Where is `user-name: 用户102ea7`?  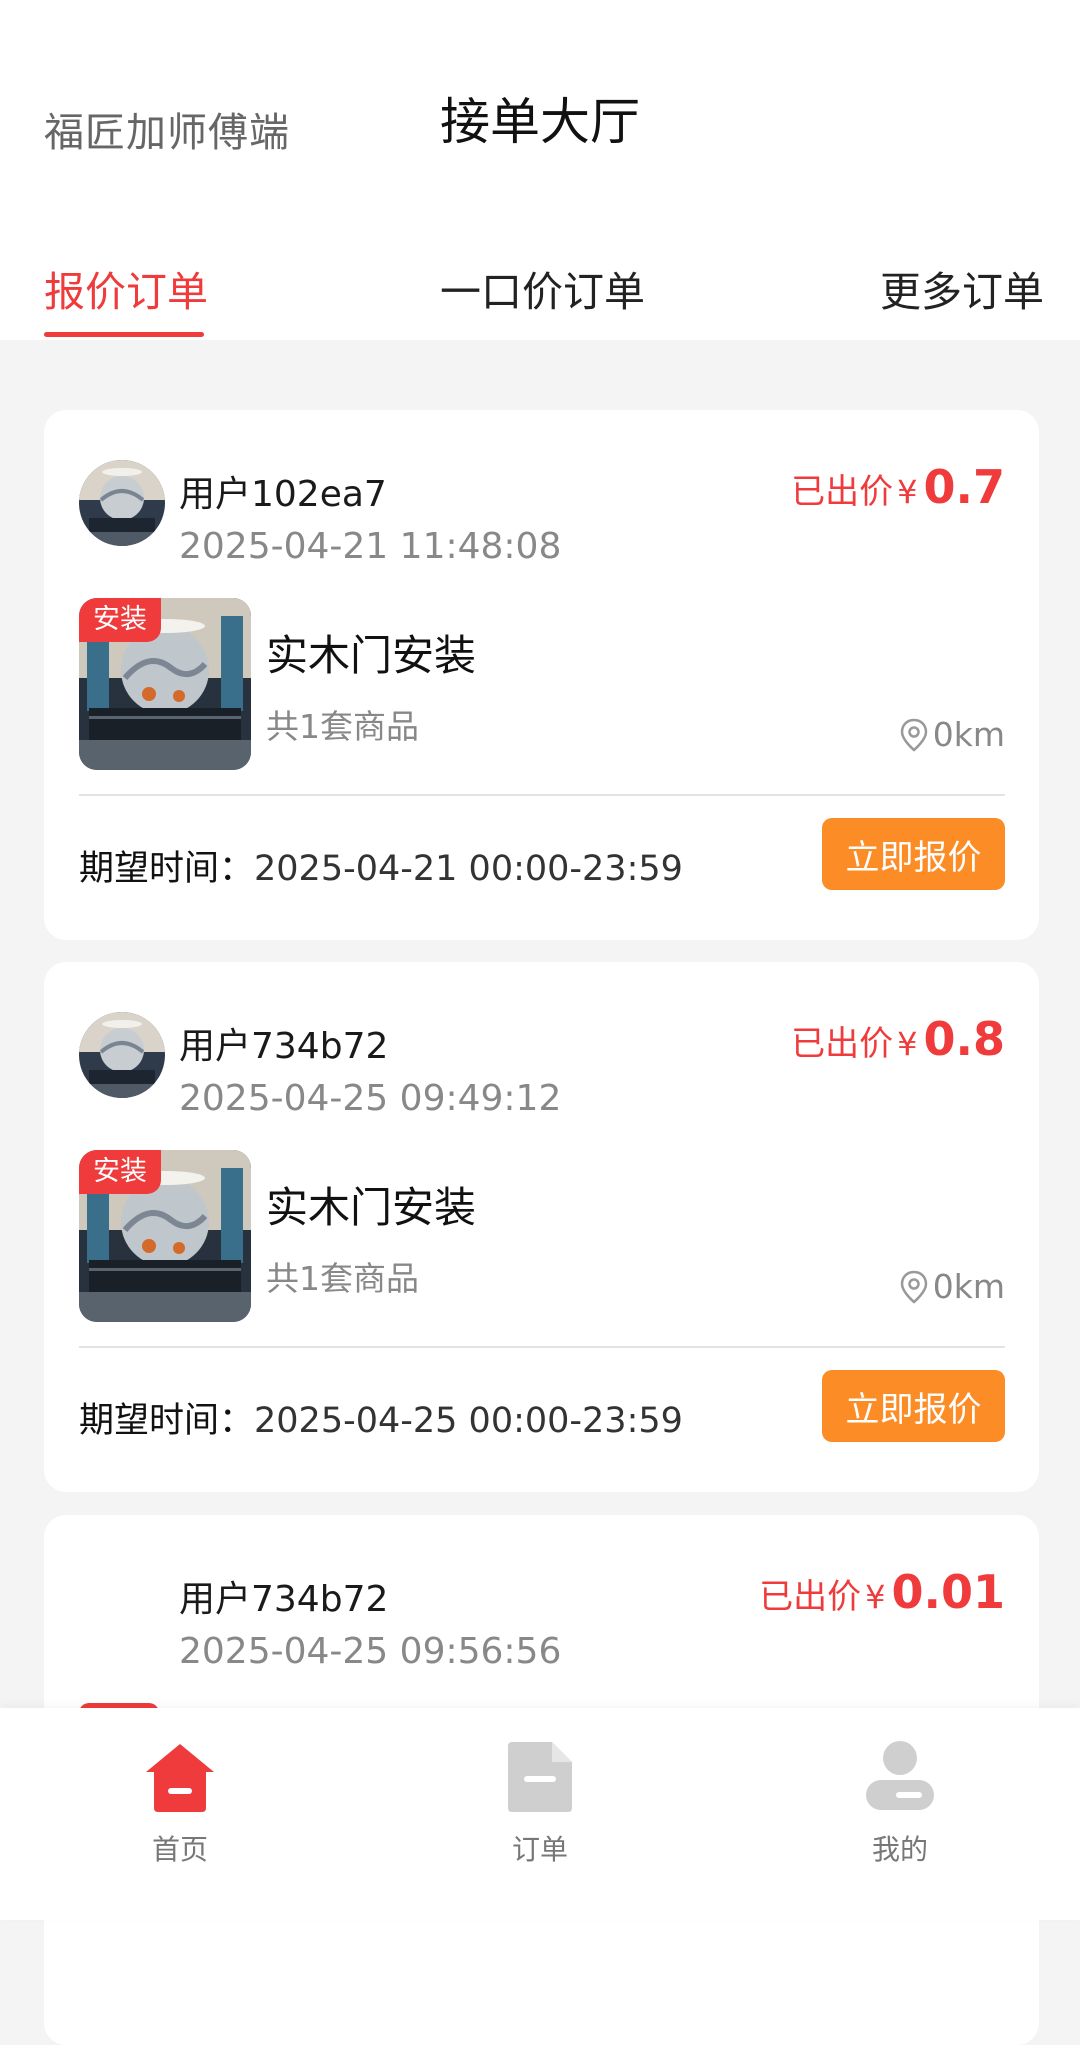 user-name: 用户102ea7 is located at coordinates (283, 494).